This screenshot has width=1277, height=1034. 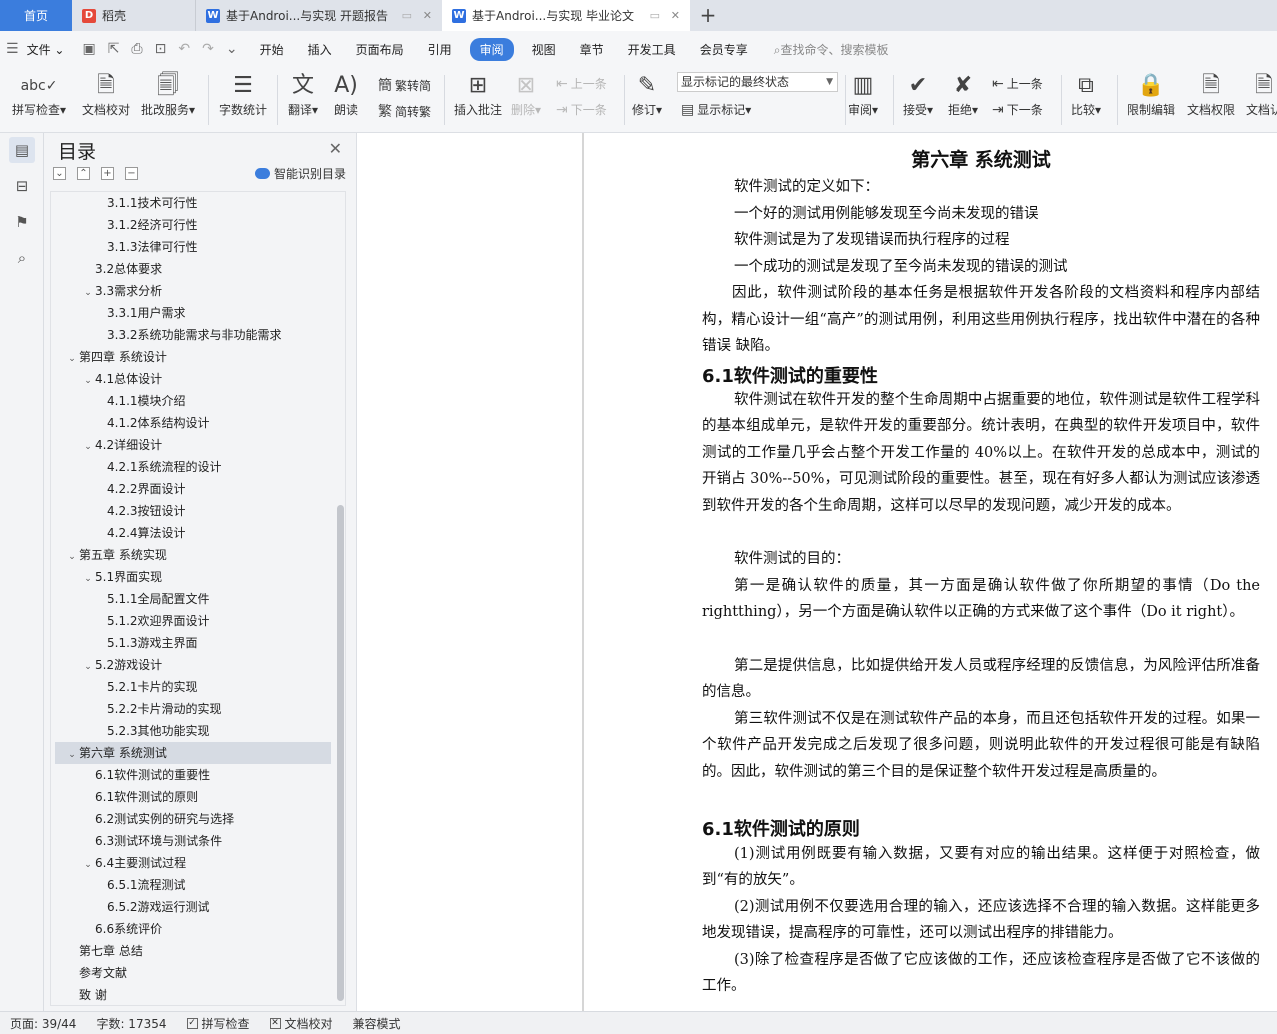 I want to click on toc-item: 参考文献, so click(x=193, y=973).